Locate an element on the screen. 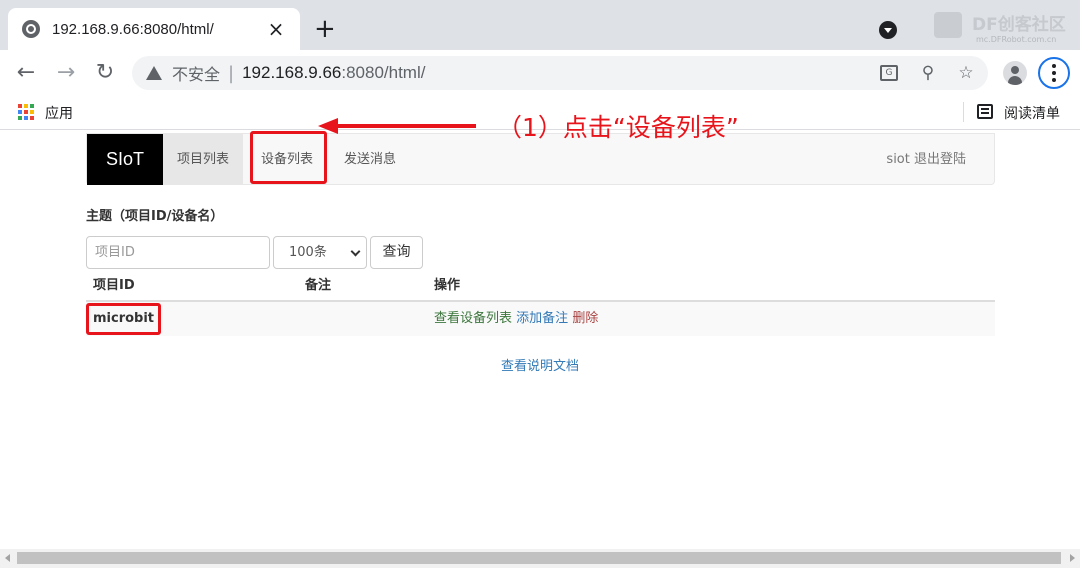  table-row: microbit 查看设备列表 添加备注 删除 is located at coordinates (540, 319).